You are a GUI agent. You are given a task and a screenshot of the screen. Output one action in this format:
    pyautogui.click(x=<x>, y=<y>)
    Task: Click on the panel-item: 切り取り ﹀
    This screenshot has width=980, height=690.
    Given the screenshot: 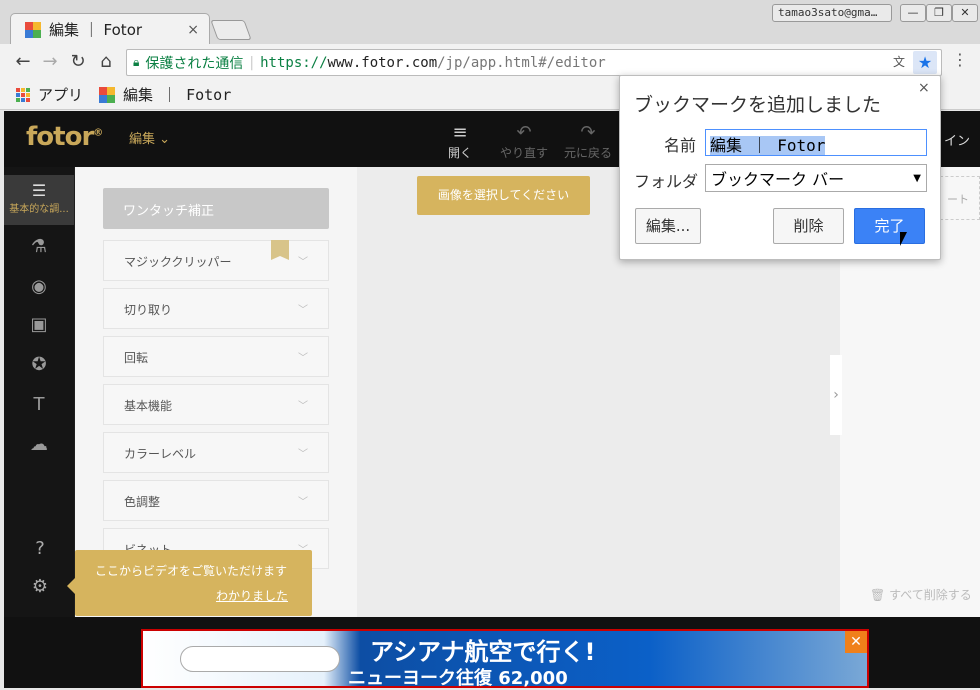 What is the action you would take?
    pyautogui.click(x=216, y=308)
    